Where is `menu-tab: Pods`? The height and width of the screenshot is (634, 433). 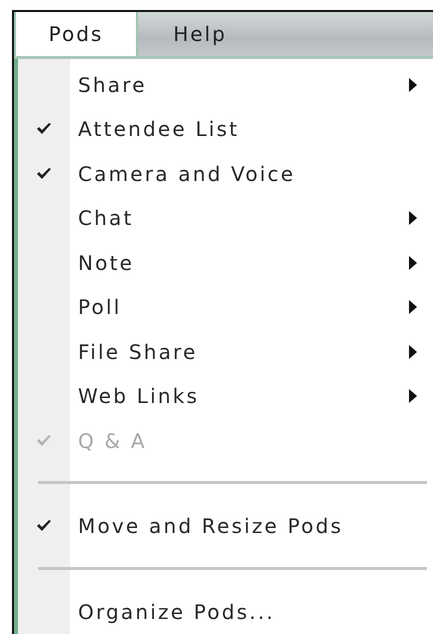
menu-tab: Pods is located at coordinates (76, 34).